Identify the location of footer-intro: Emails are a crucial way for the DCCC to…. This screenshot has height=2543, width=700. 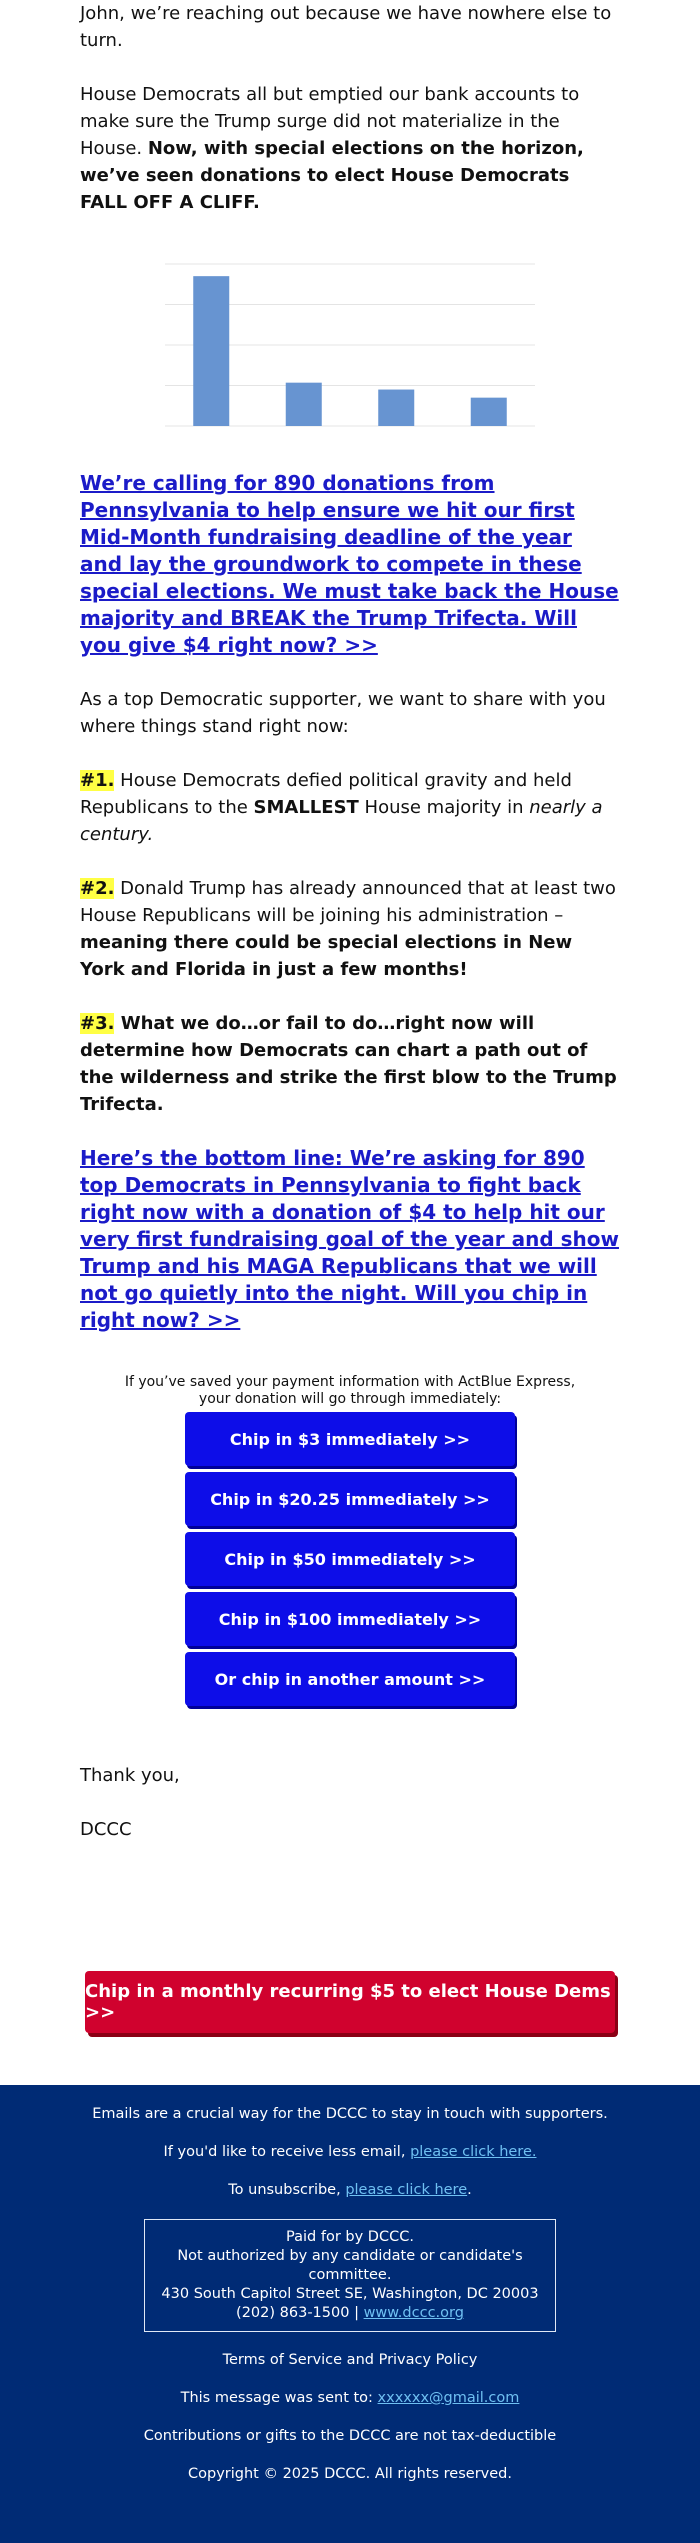
(350, 2114).